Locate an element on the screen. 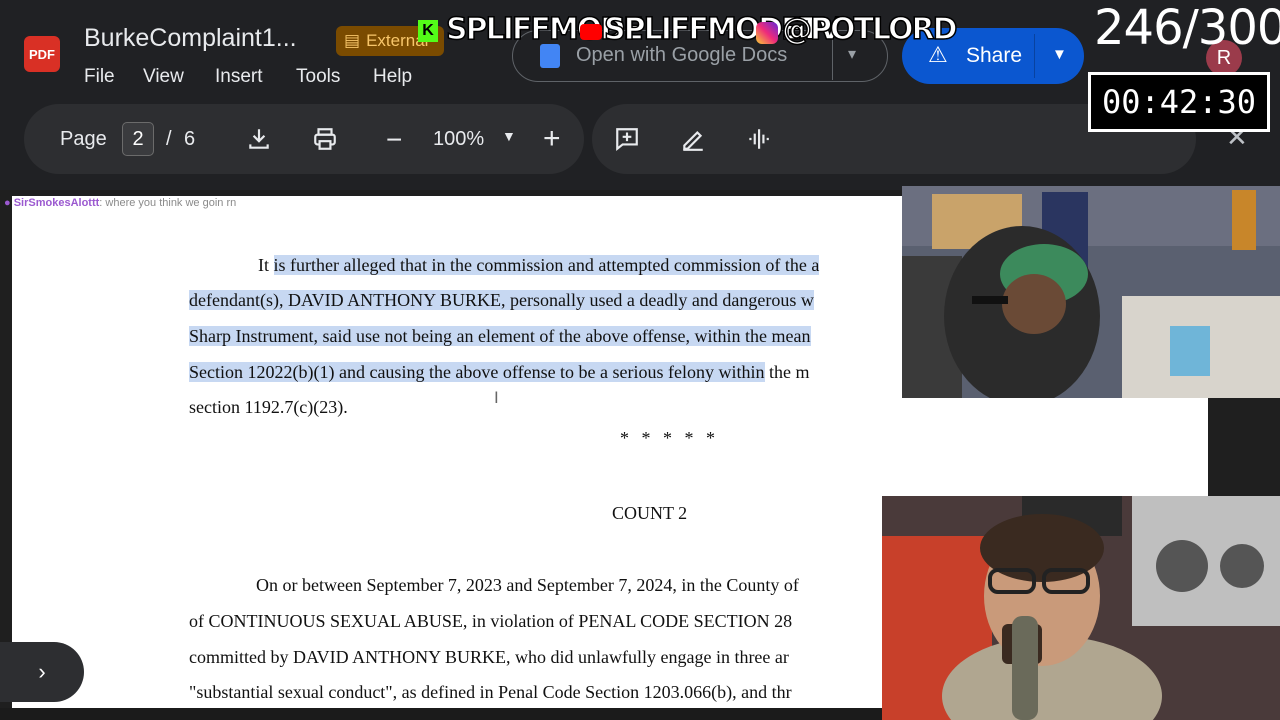 The image size is (1280, 720). share-dropdown-icon: ▼ is located at coordinates (1059, 54).